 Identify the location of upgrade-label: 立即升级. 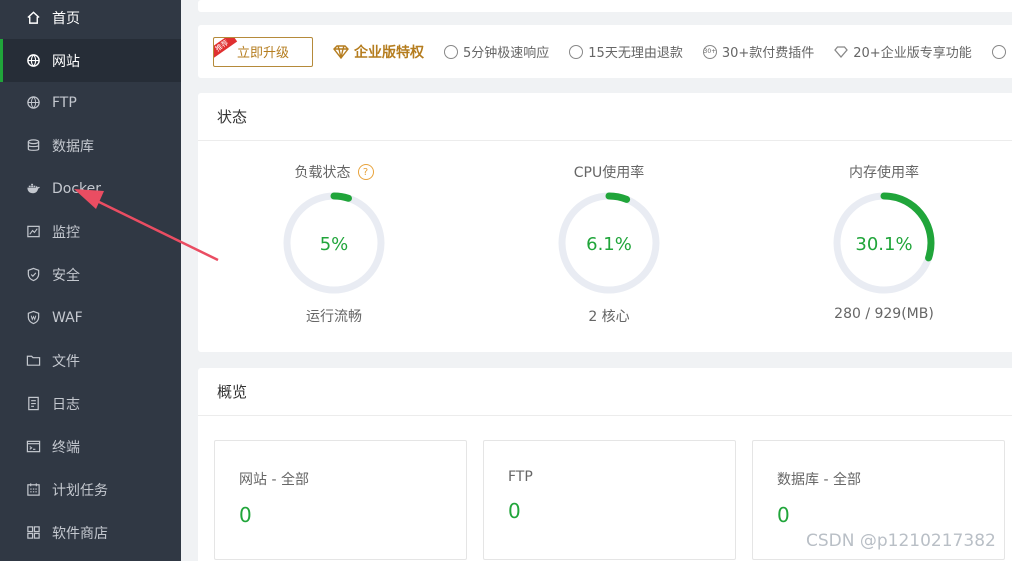
(262, 53).